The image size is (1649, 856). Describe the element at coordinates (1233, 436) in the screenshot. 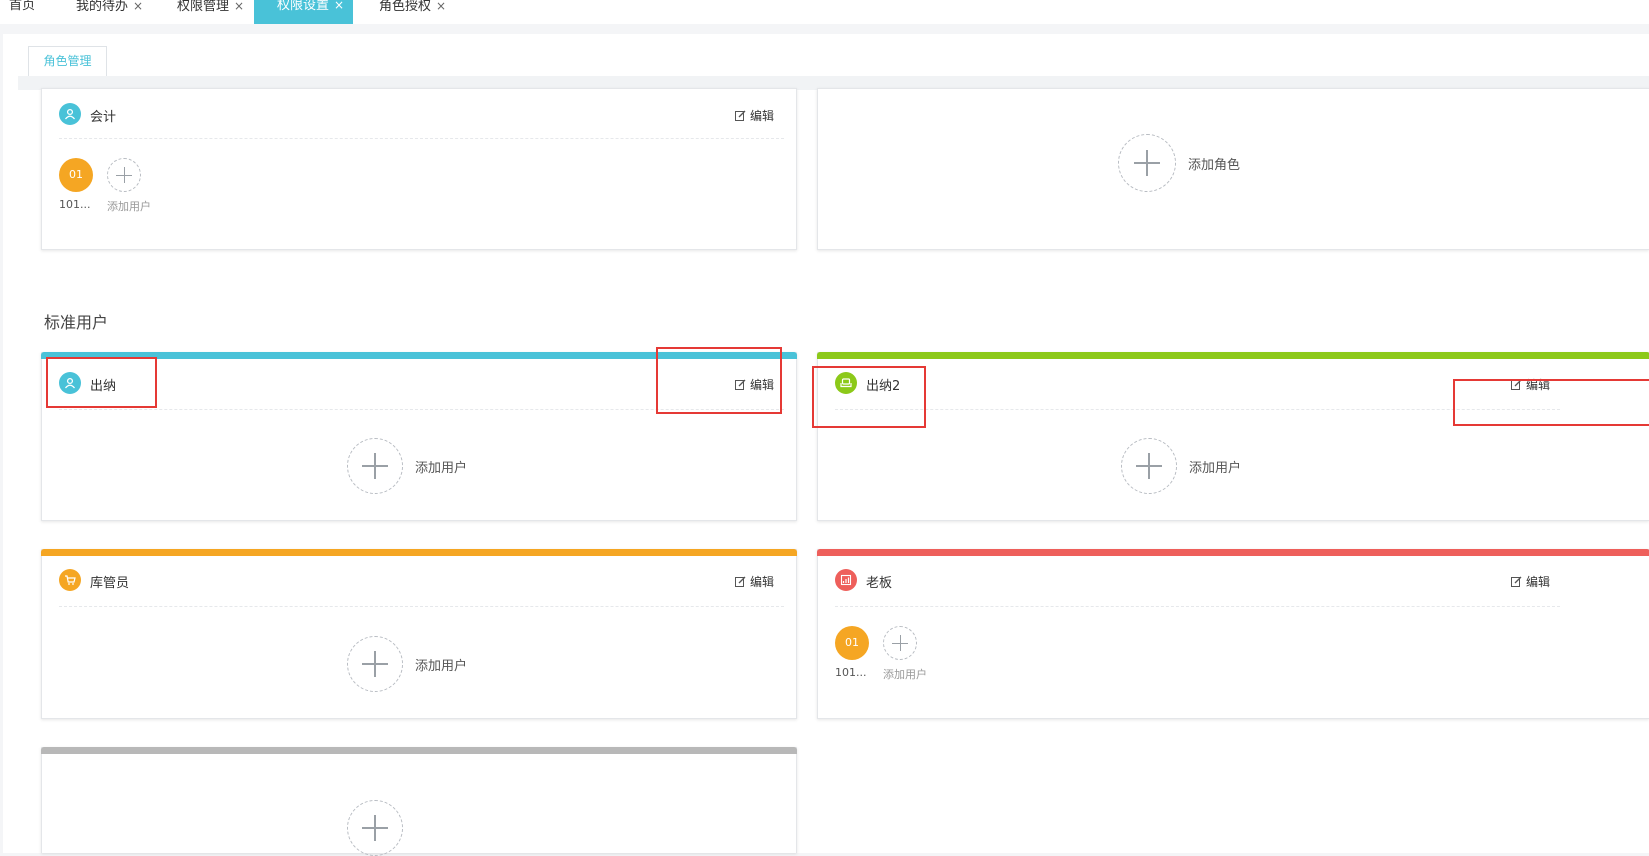

I see `role-card-chuna2: 出纳2 编辑 添加用户` at that location.